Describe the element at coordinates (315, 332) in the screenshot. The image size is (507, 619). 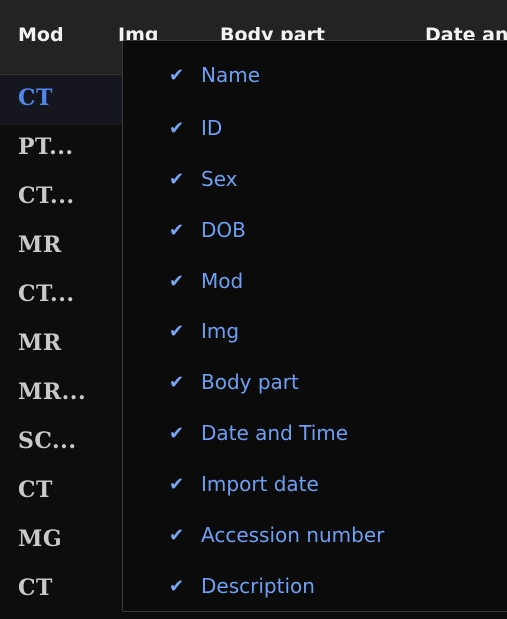
I see `menu-item-img: ✔ Img` at that location.